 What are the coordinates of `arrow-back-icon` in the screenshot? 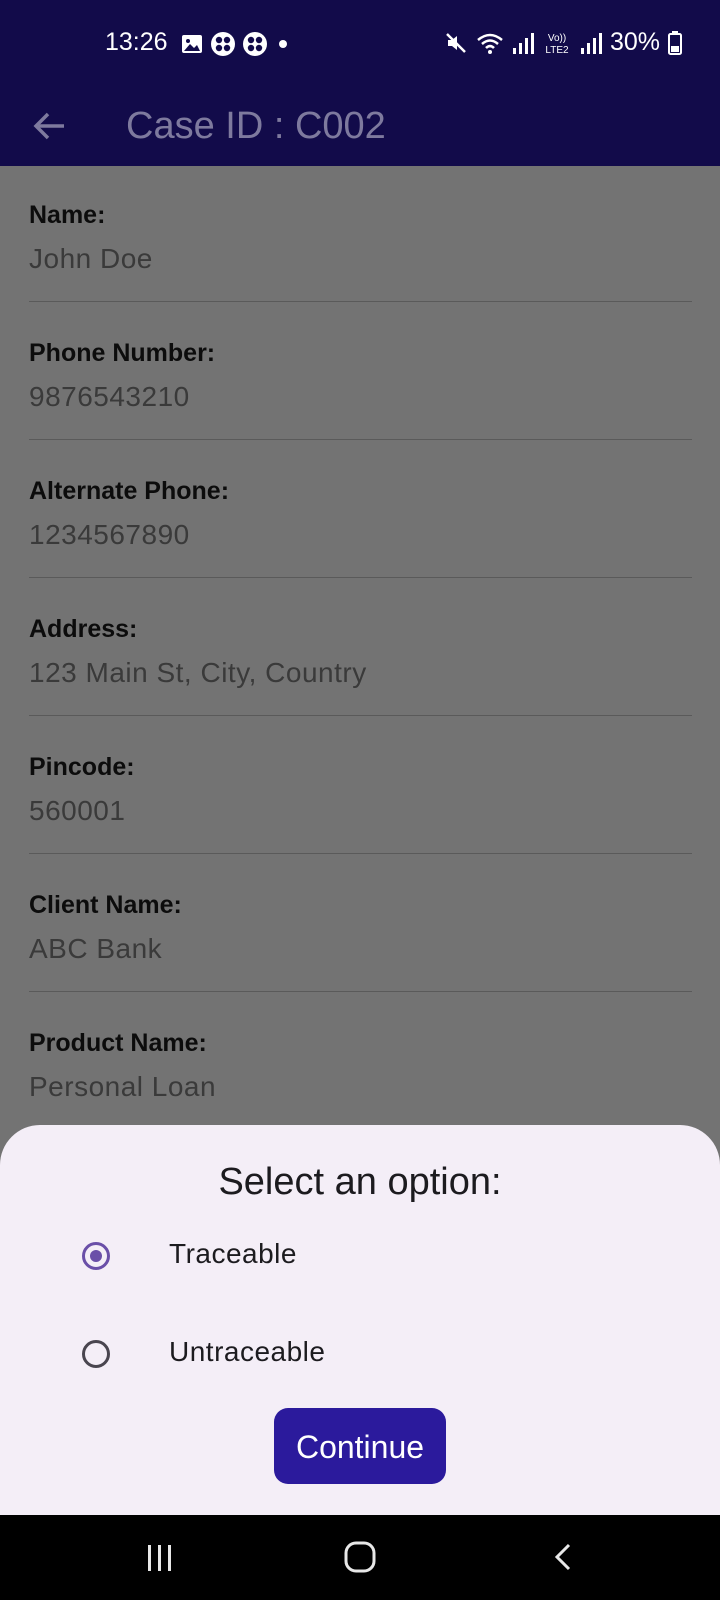 It's located at (48, 126).